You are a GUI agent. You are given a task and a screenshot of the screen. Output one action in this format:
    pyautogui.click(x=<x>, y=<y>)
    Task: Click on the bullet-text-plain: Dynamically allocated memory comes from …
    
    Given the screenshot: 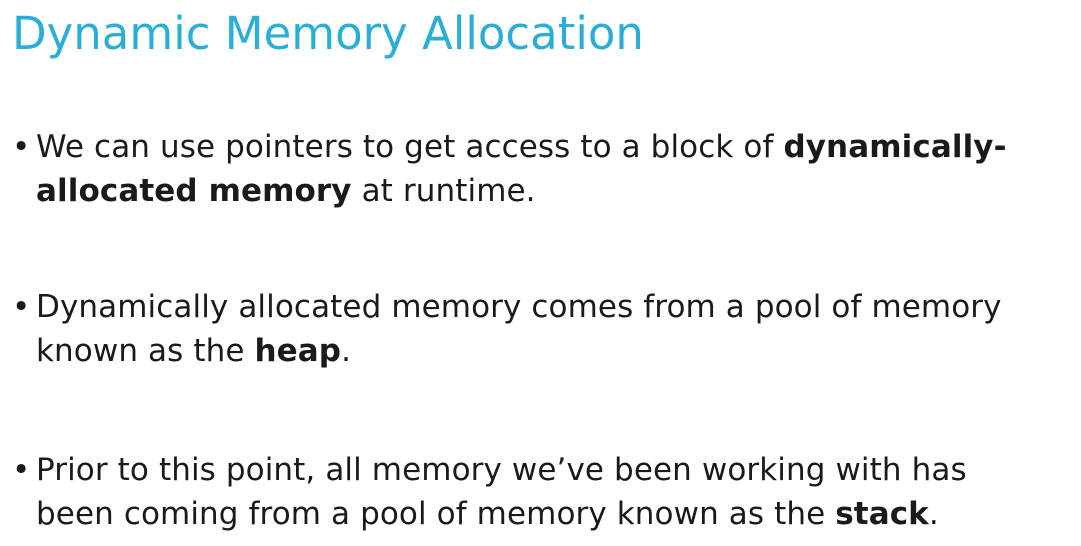 What is the action you would take?
    pyautogui.click(x=519, y=307)
    